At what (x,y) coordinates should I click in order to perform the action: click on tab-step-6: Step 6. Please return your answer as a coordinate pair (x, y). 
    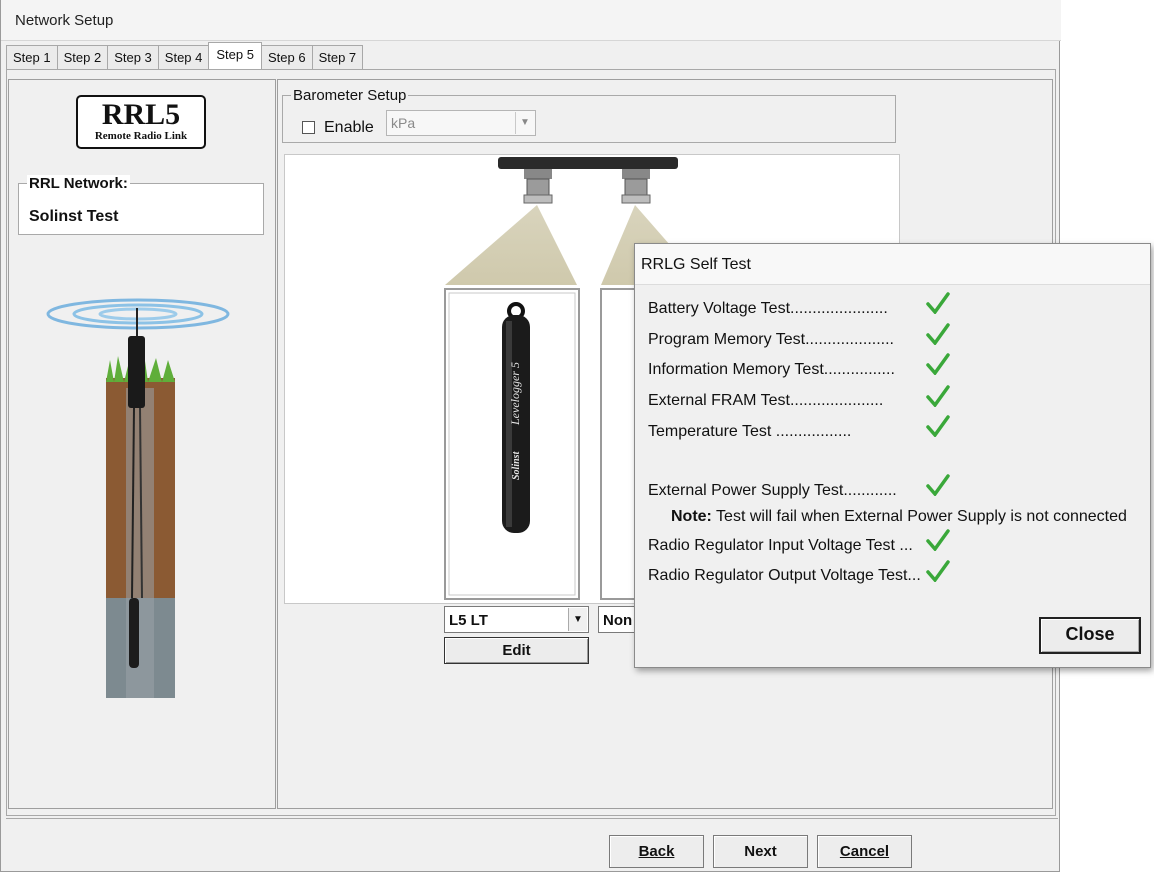
    Looking at the image, I should click on (286, 57).